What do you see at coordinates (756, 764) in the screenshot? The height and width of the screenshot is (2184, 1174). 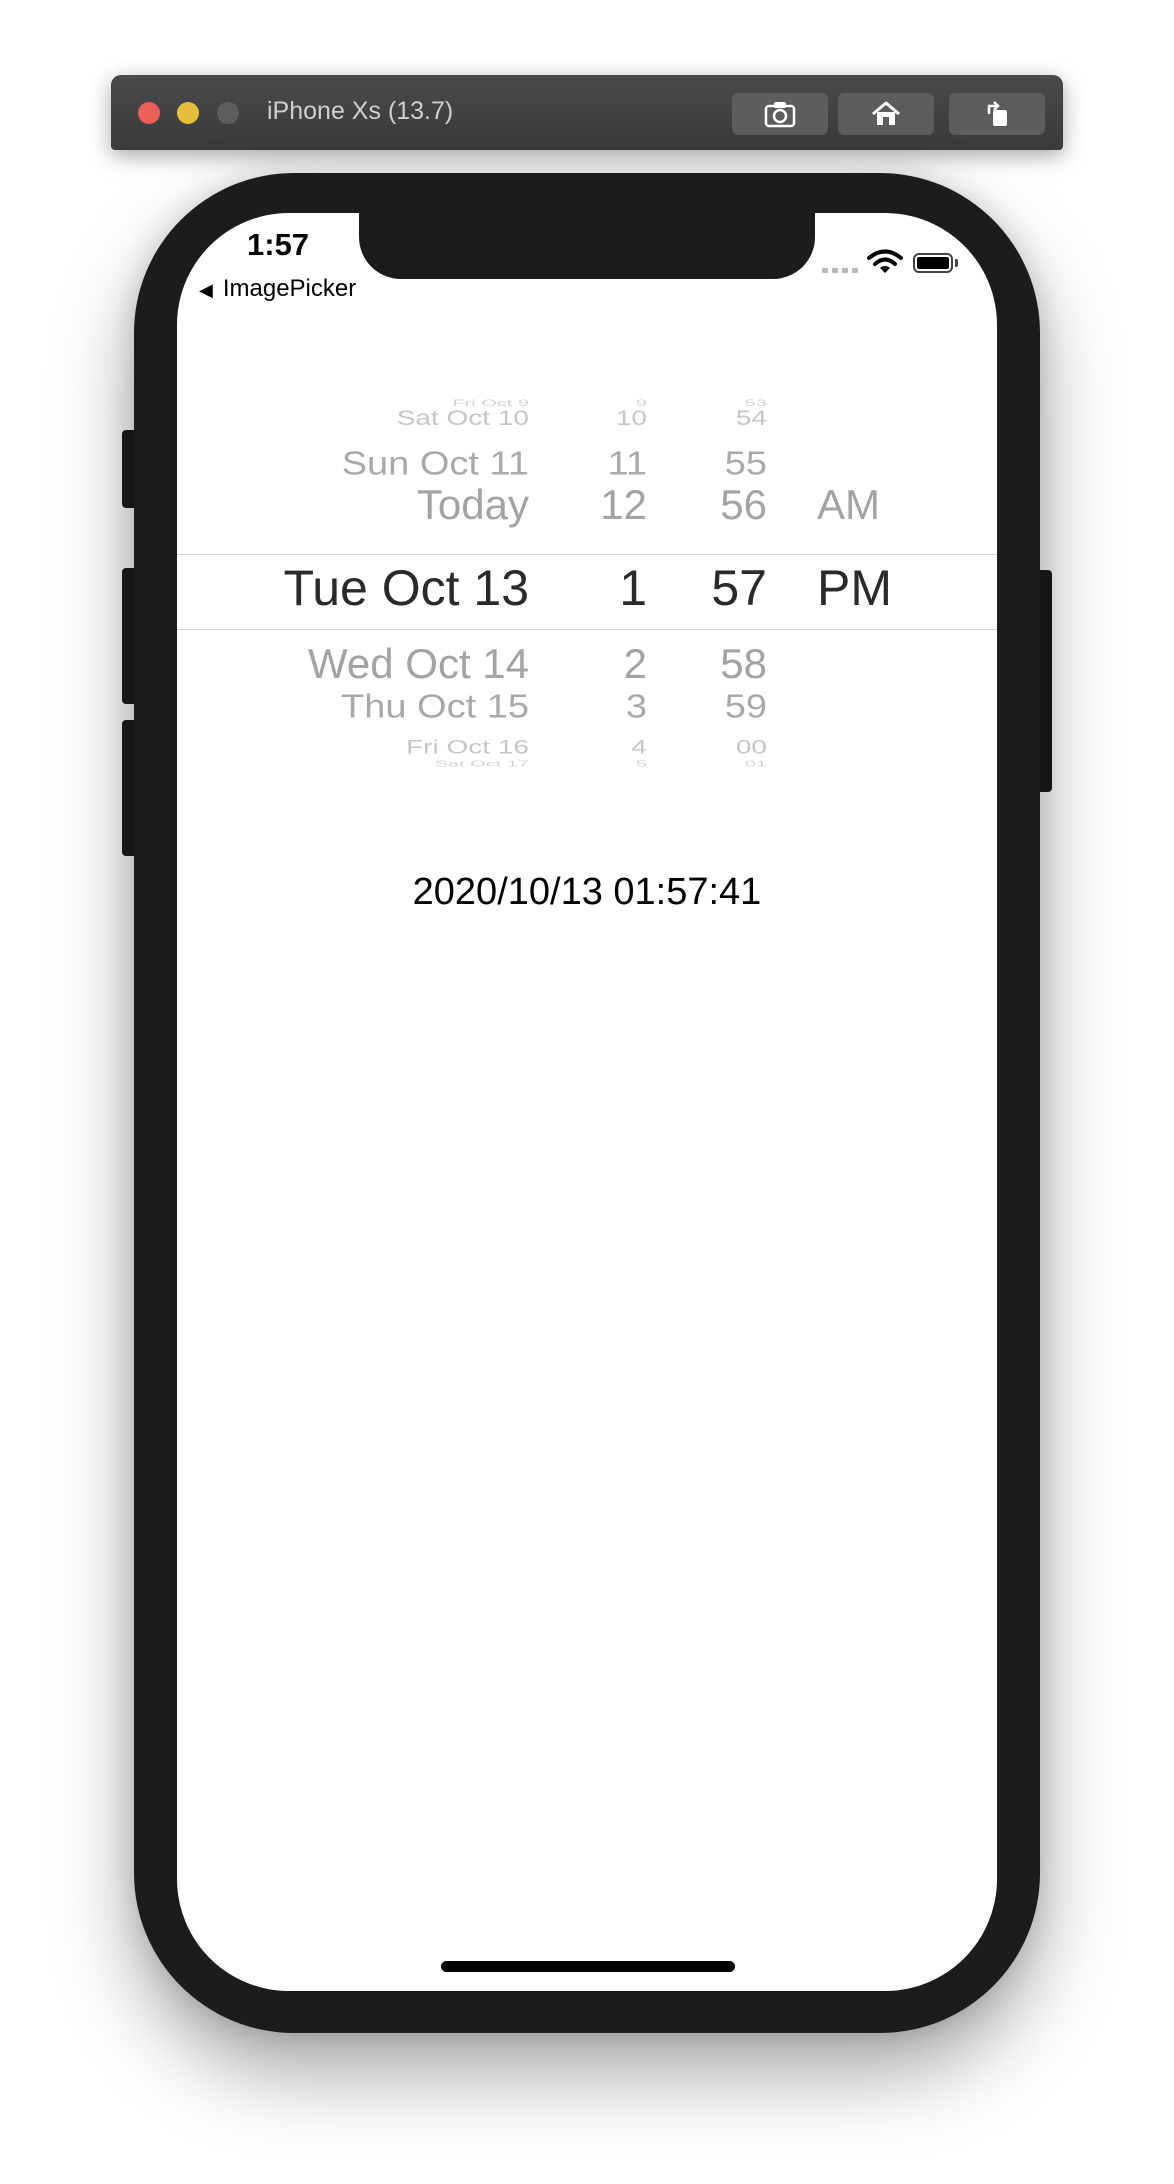 I see `picker-minute-item: 01` at bounding box center [756, 764].